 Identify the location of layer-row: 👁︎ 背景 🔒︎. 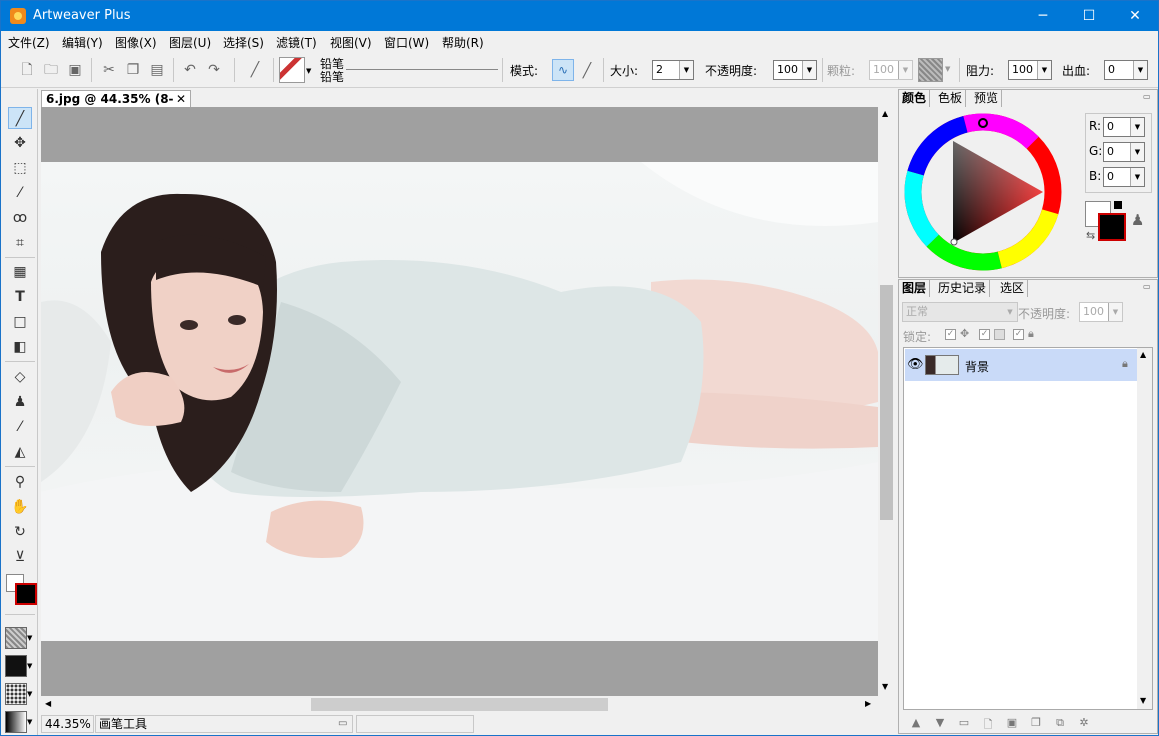
(1021, 365).